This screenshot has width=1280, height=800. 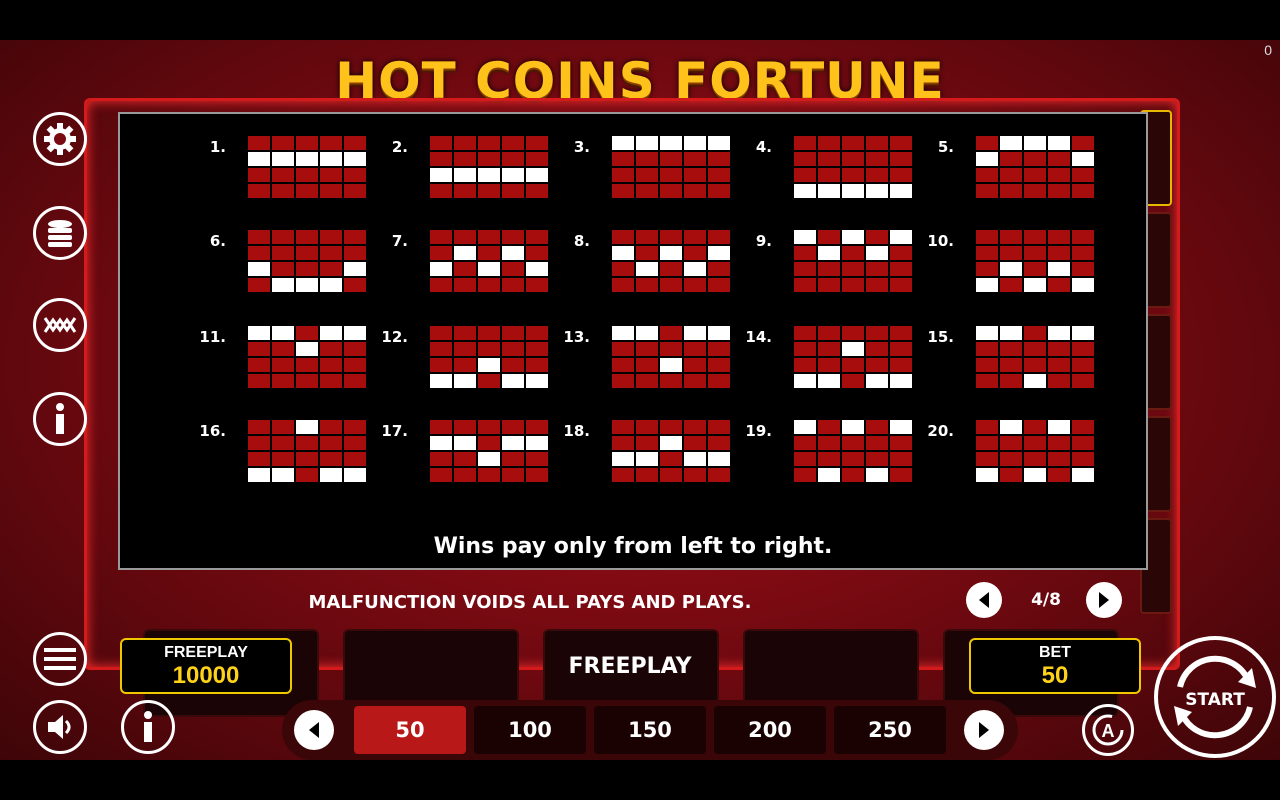 What do you see at coordinates (60, 727) in the screenshot?
I see `sound-button` at bounding box center [60, 727].